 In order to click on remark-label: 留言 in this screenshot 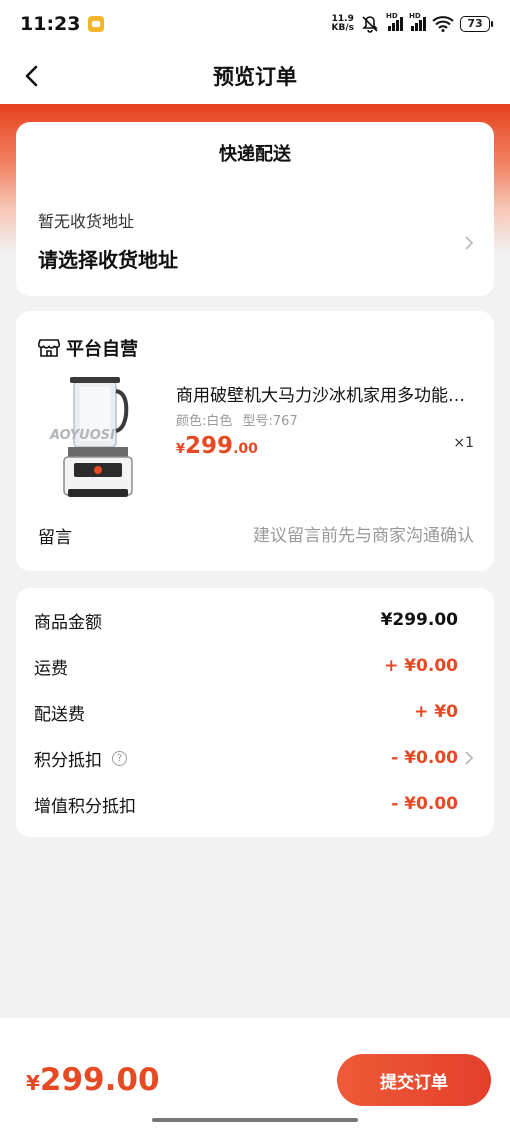, I will do `click(55, 538)`.